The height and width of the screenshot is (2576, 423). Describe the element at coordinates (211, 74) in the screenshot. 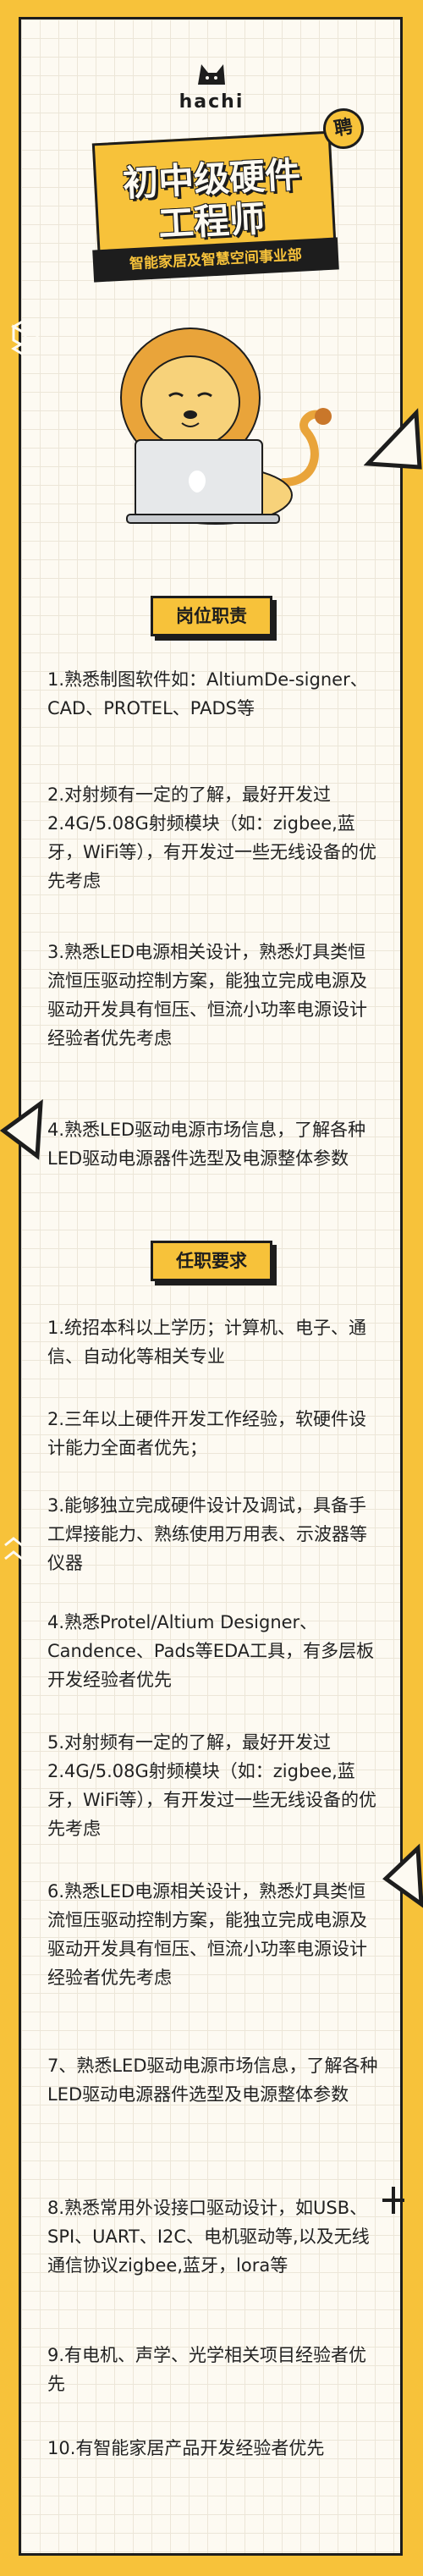

I see `cat-logo-icon` at that location.